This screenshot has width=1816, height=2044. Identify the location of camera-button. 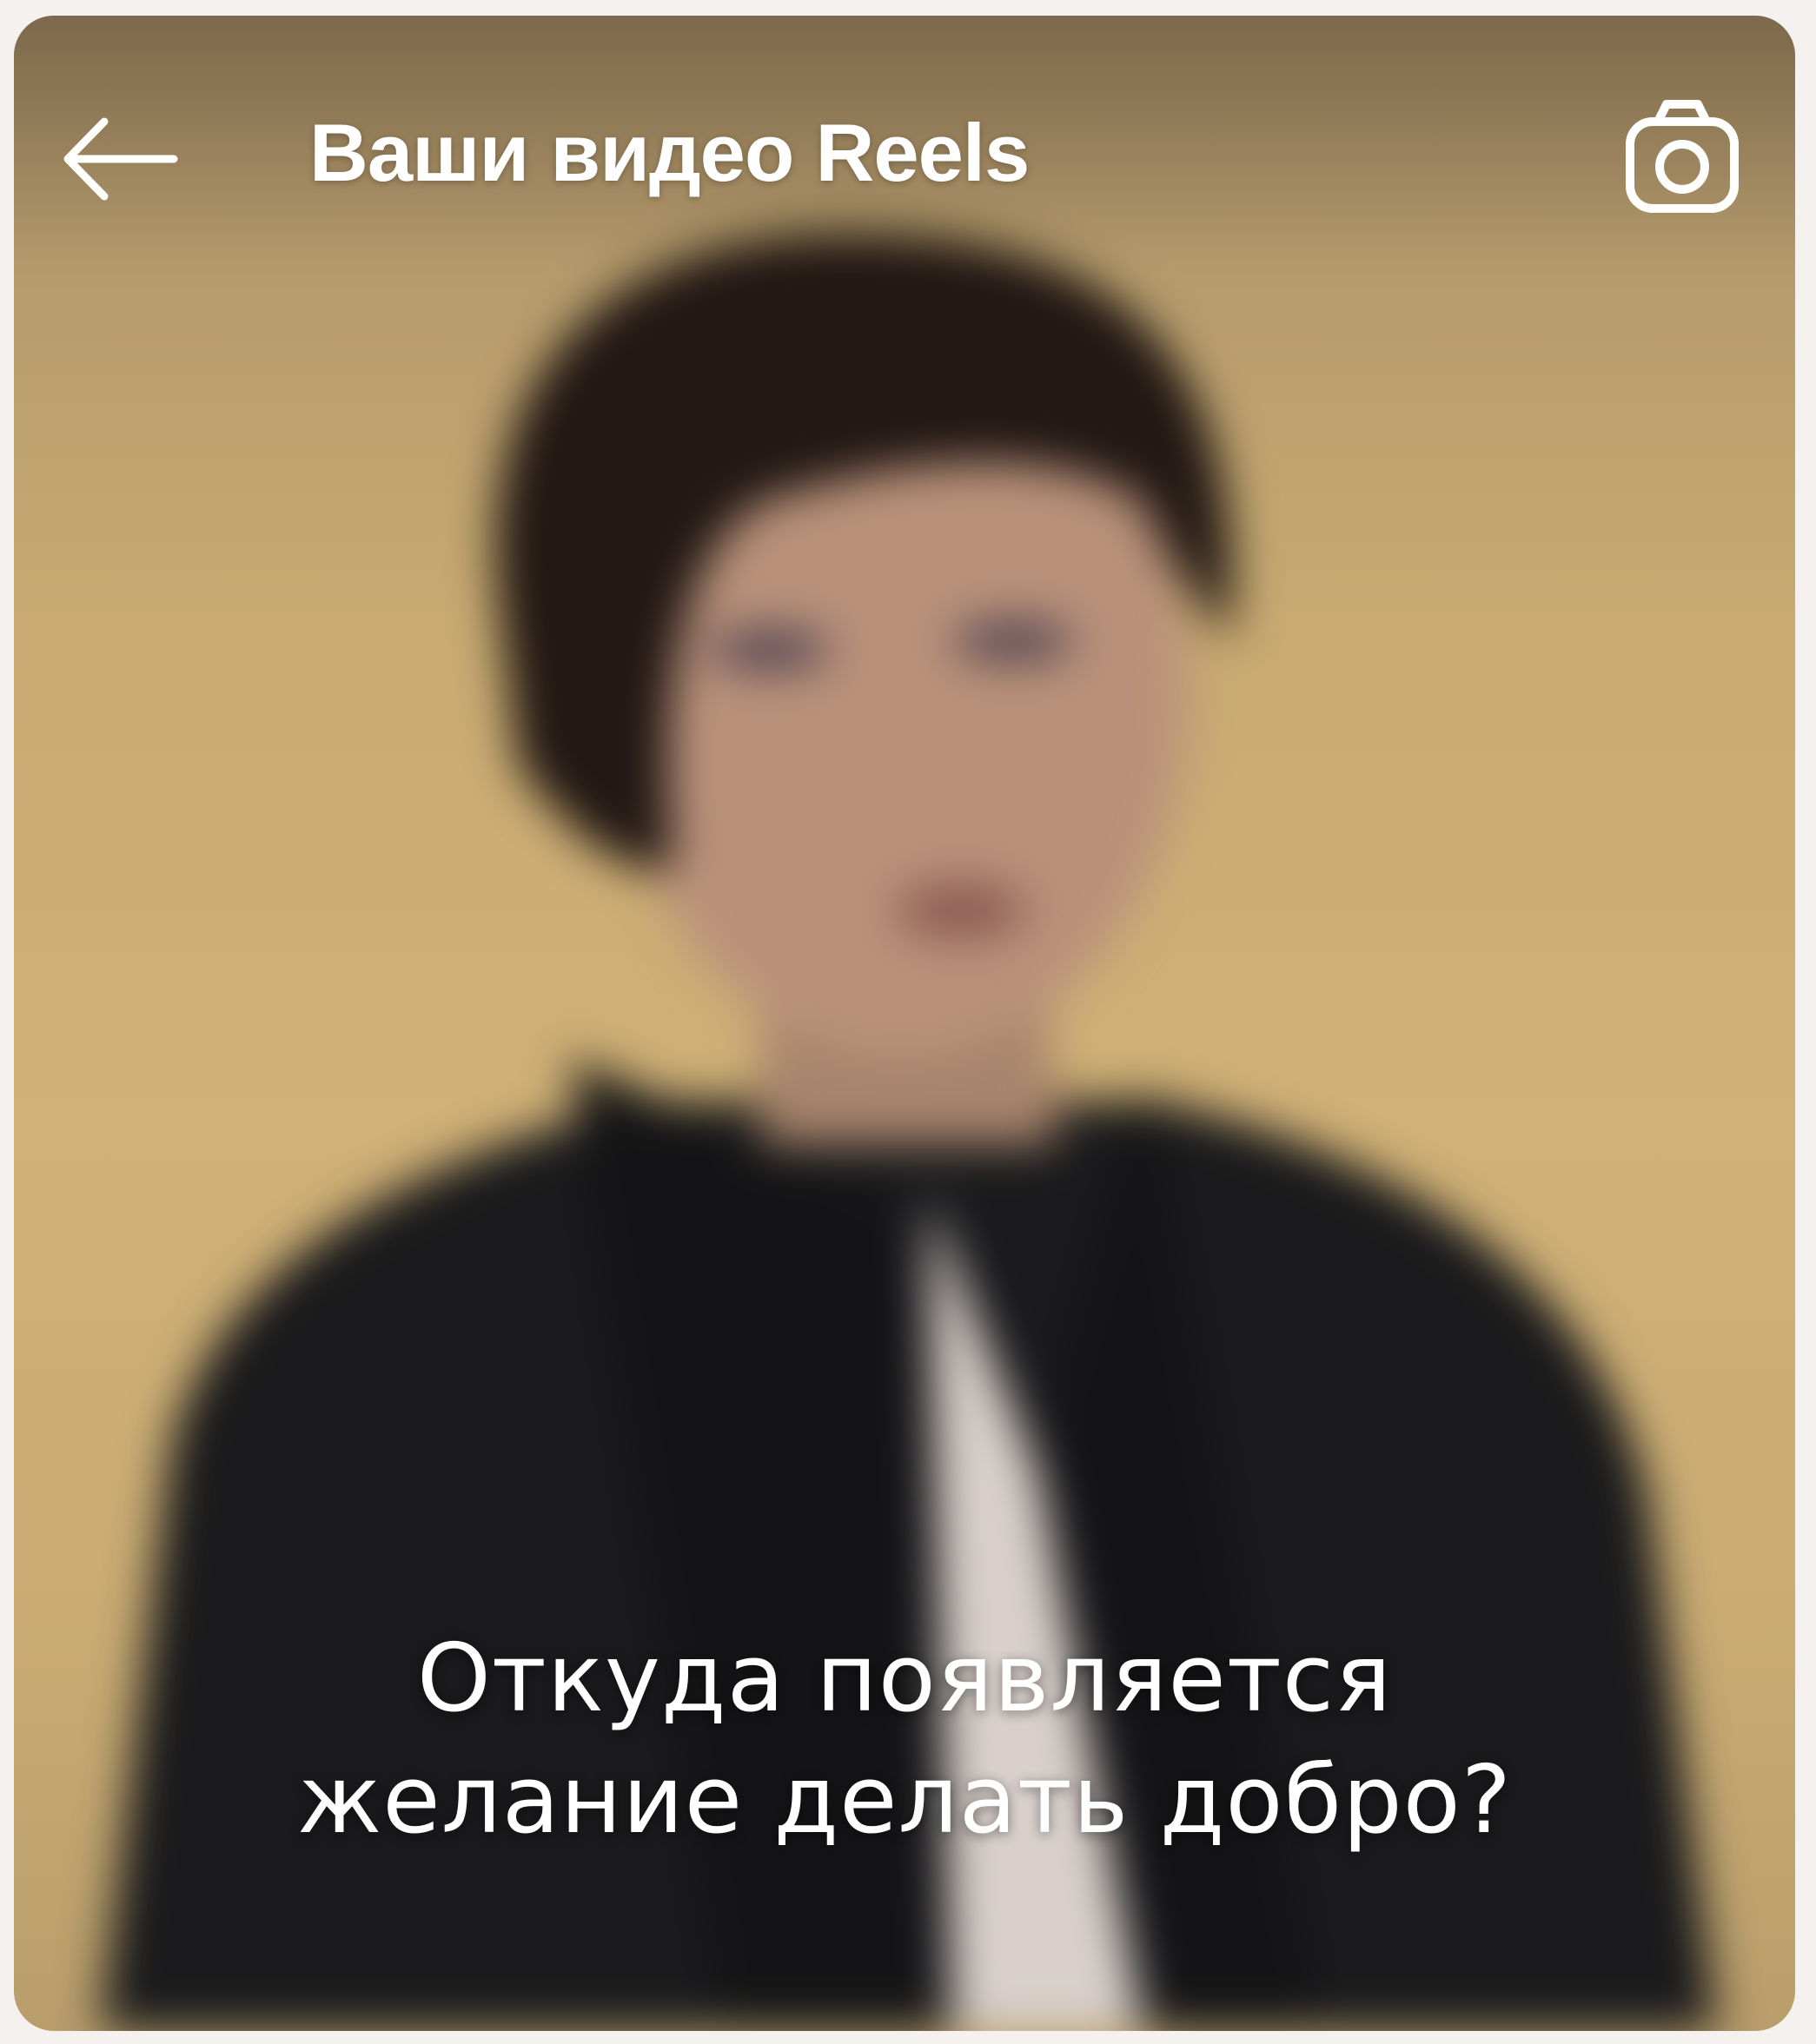
(1682, 156).